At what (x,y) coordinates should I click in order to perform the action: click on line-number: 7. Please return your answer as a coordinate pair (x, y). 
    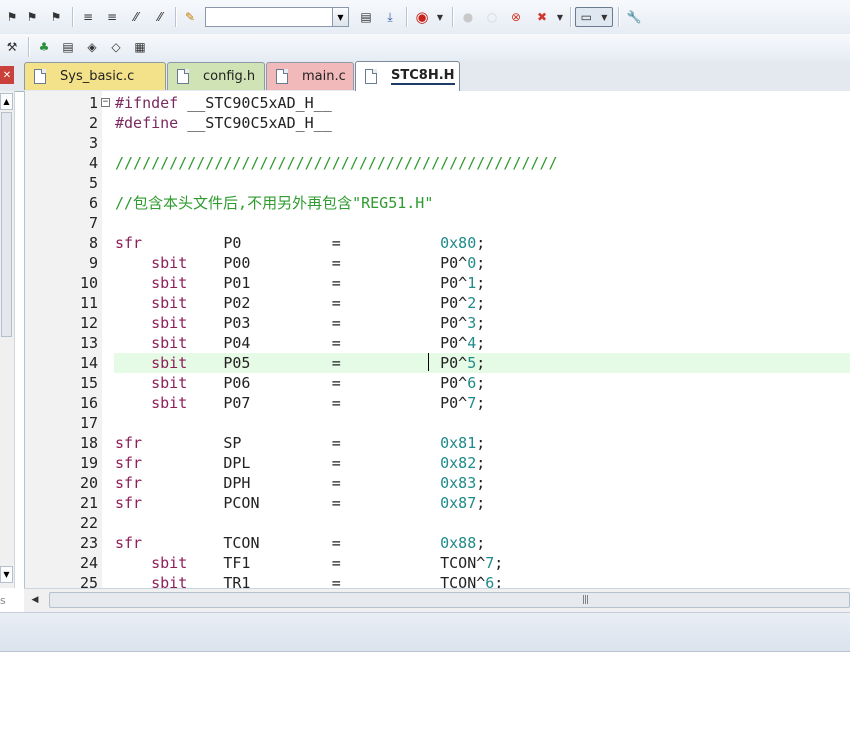
    Looking at the image, I should click on (93, 223).